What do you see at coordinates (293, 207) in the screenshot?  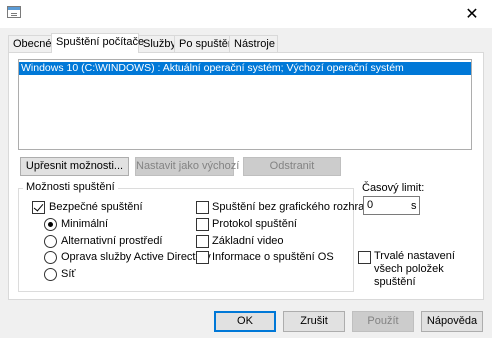 I see `no-gui-boot-label: Spuštění bez grafického rozhraní` at bounding box center [293, 207].